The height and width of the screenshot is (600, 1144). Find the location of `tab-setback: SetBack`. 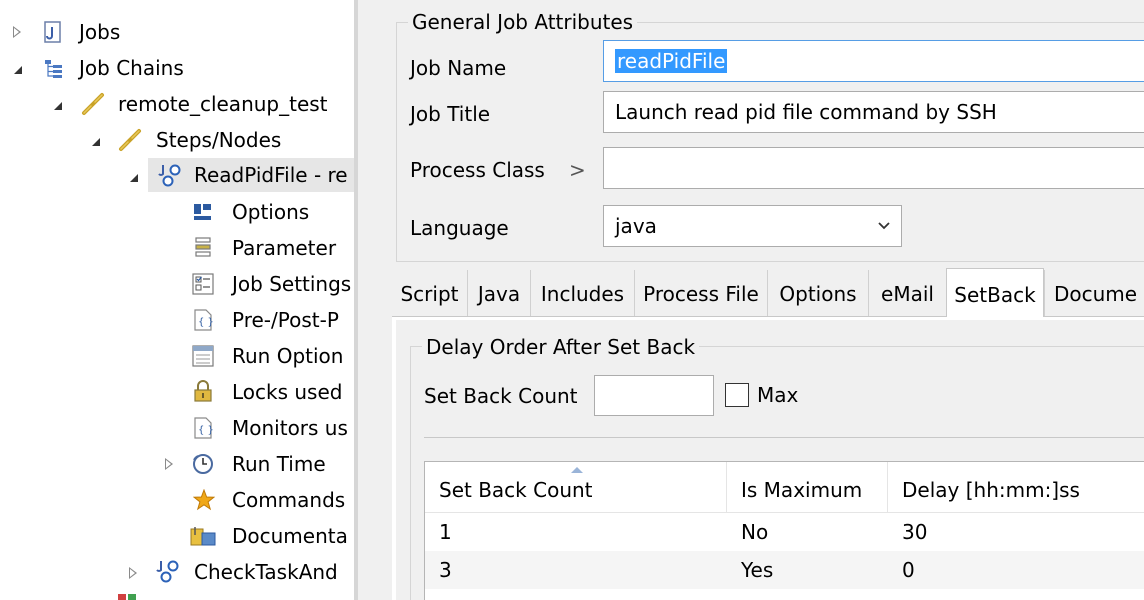

tab-setback: SetBack is located at coordinates (995, 292).